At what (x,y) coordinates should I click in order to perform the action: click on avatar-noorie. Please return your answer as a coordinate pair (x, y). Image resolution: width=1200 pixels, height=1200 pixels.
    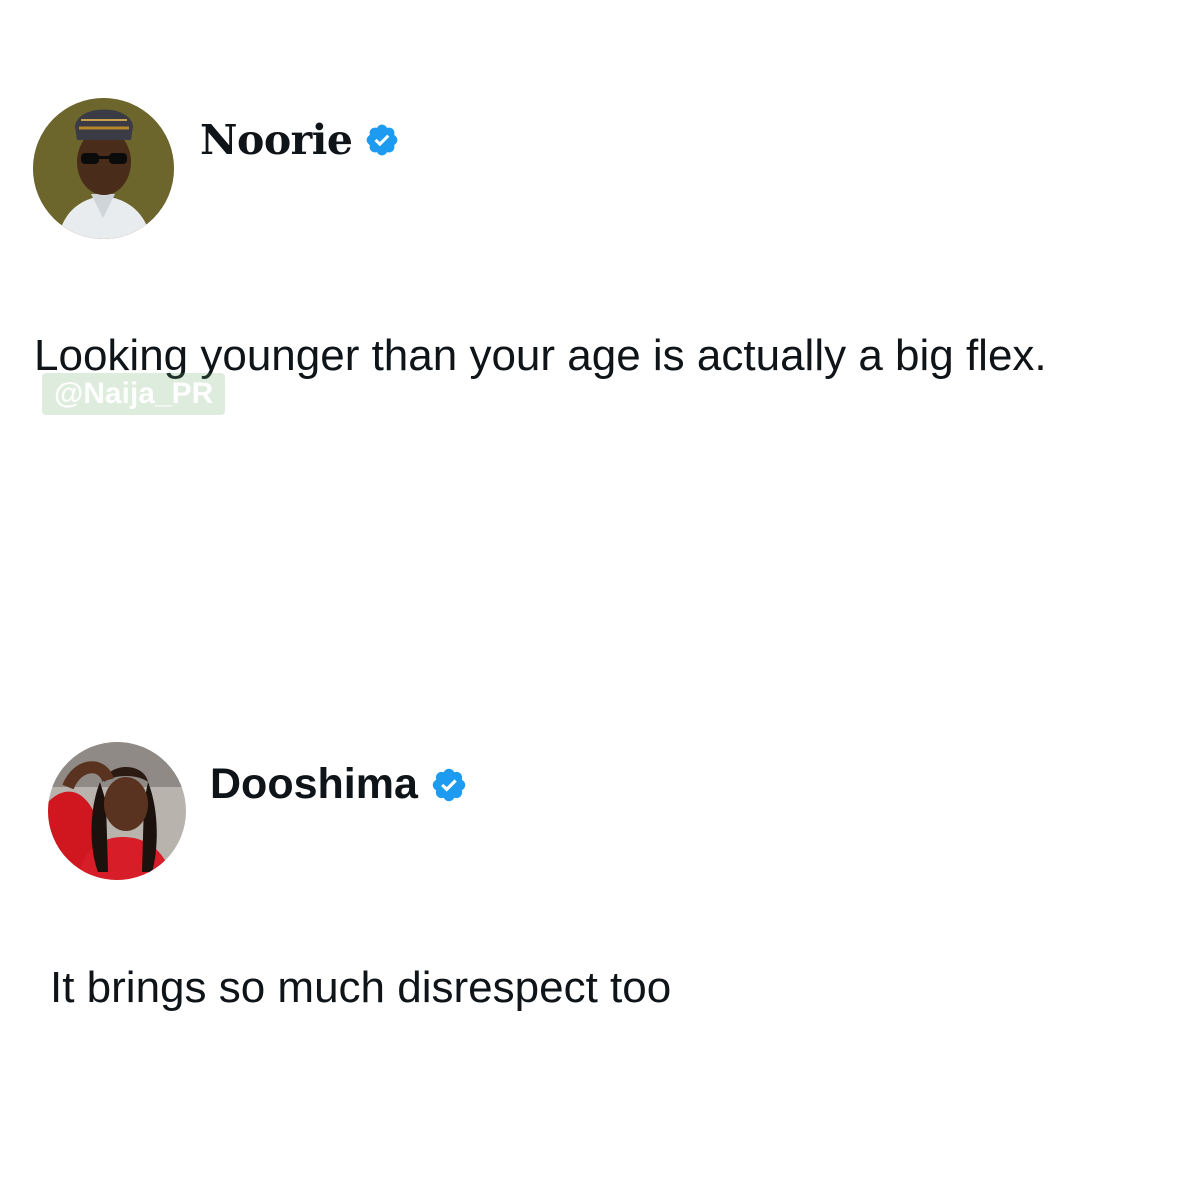
    Looking at the image, I should click on (103, 168).